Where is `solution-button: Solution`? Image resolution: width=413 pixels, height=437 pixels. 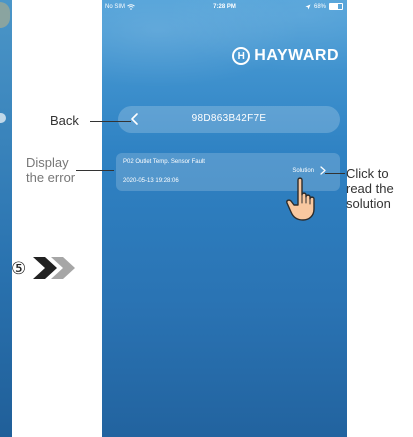
solution-button: Solution is located at coordinates (309, 170).